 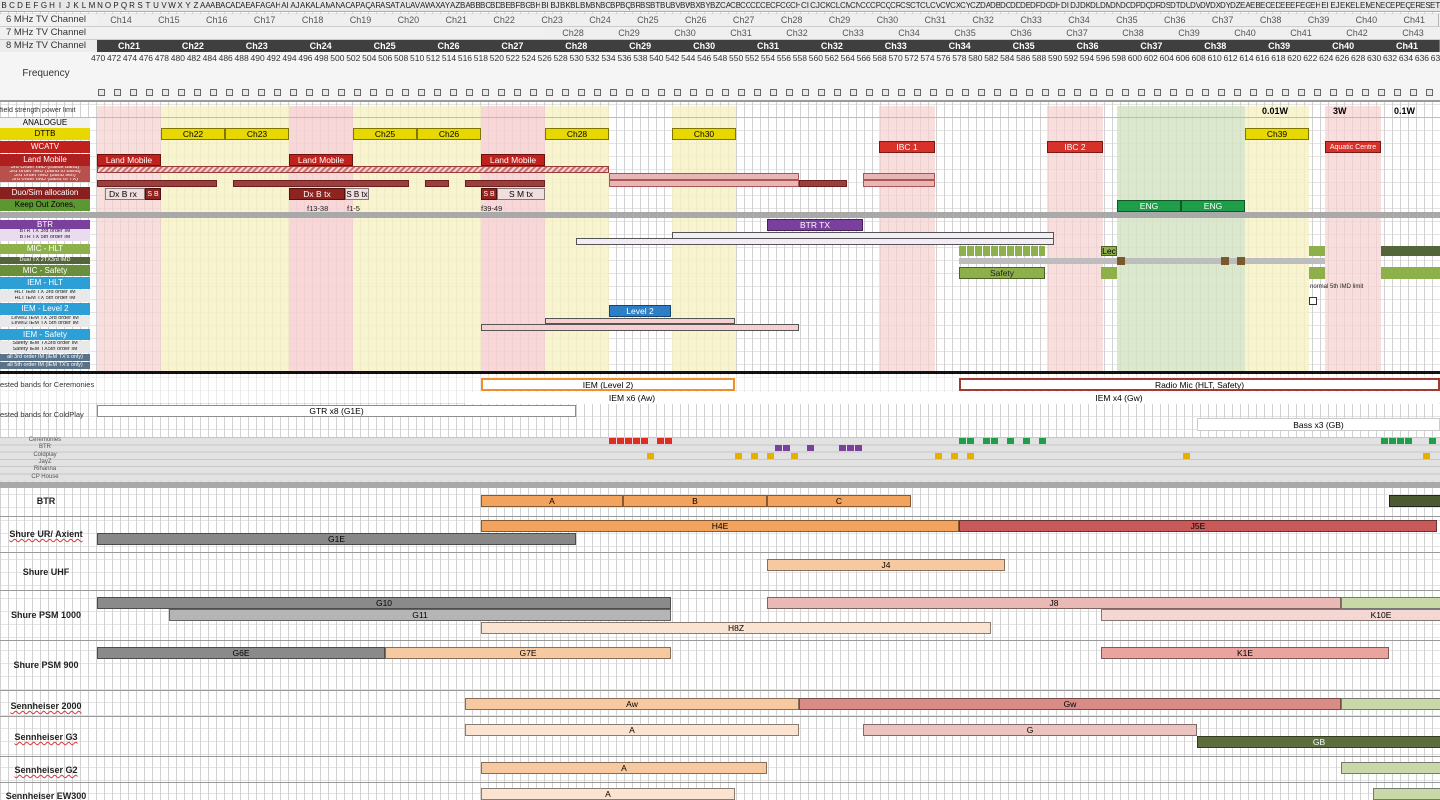 What do you see at coordinates (321, 160) in the screenshot?
I see `land-mobile-2: Land Mobile` at bounding box center [321, 160].